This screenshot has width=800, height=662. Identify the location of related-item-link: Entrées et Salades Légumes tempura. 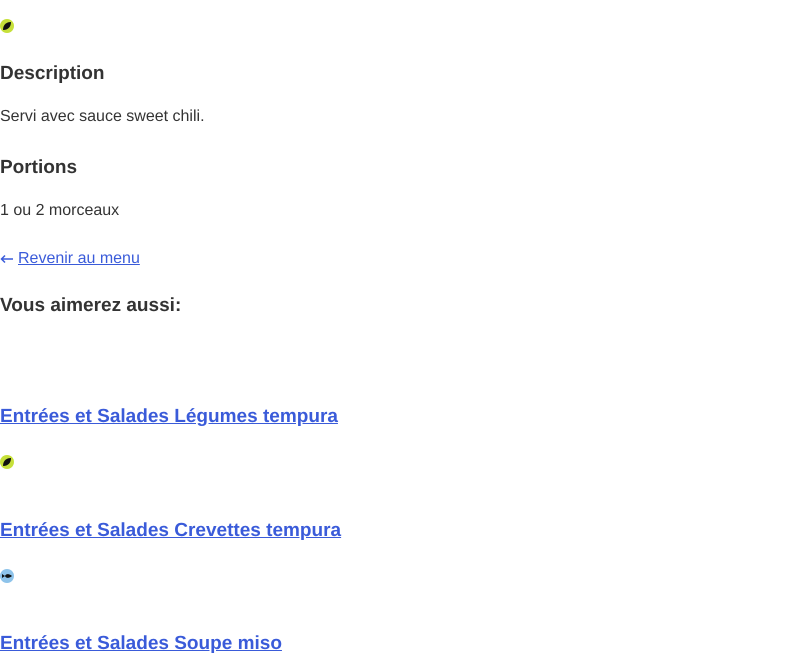
(169, 417).